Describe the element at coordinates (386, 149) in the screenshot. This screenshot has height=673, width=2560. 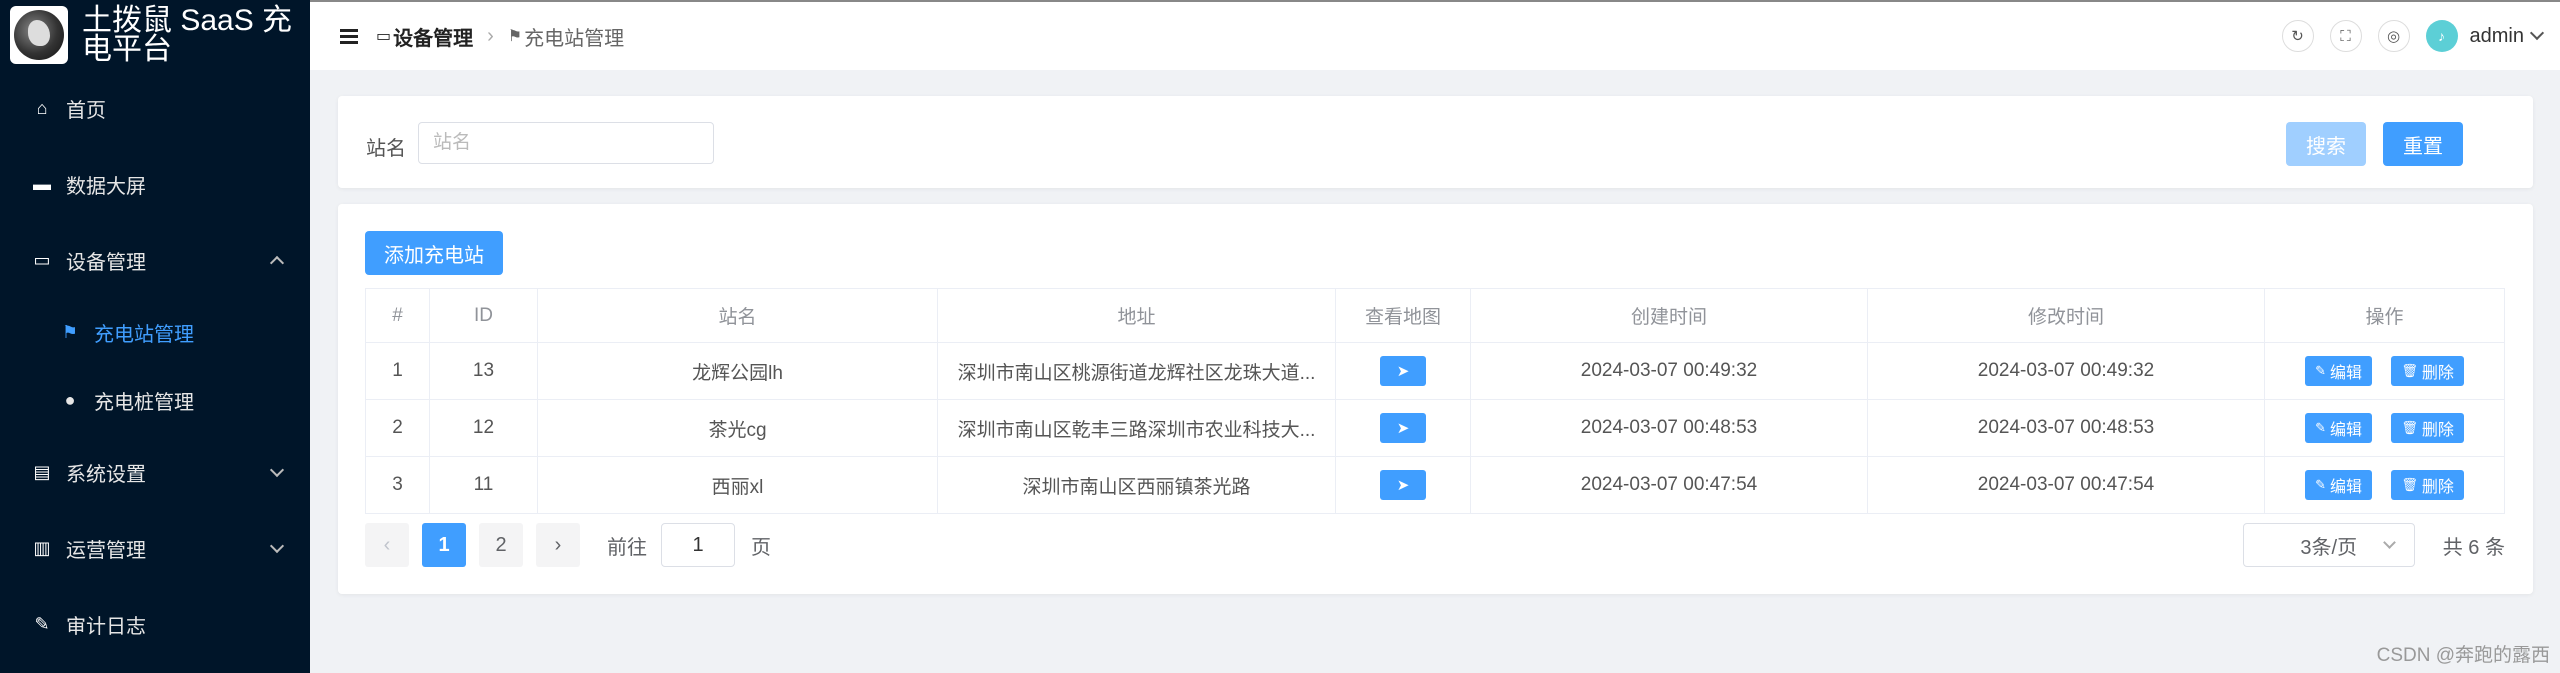
I see `station-name-label: 站名` at that location.